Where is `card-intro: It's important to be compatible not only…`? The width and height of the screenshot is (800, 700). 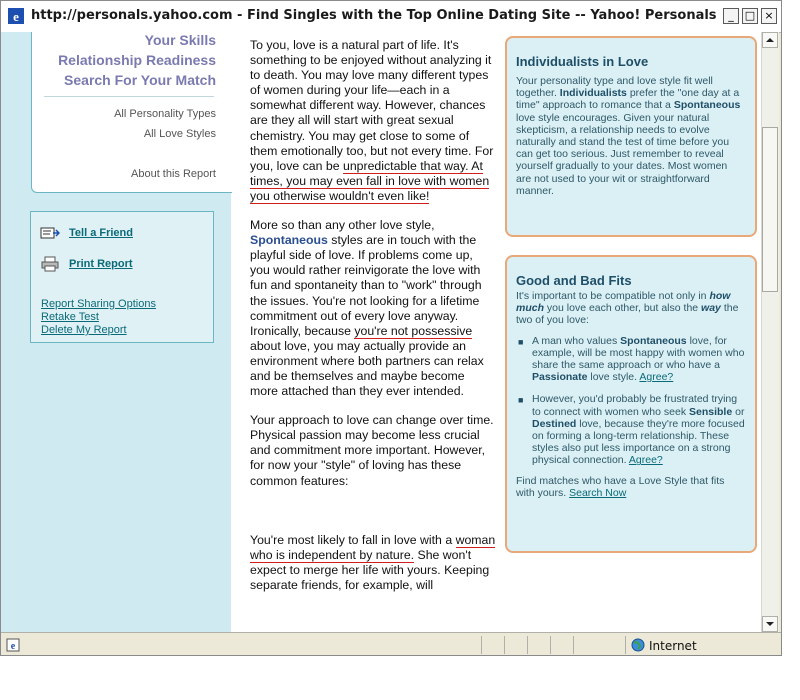 card-intro: It's important to be compatible not only… is located at coordinates (630, 308).